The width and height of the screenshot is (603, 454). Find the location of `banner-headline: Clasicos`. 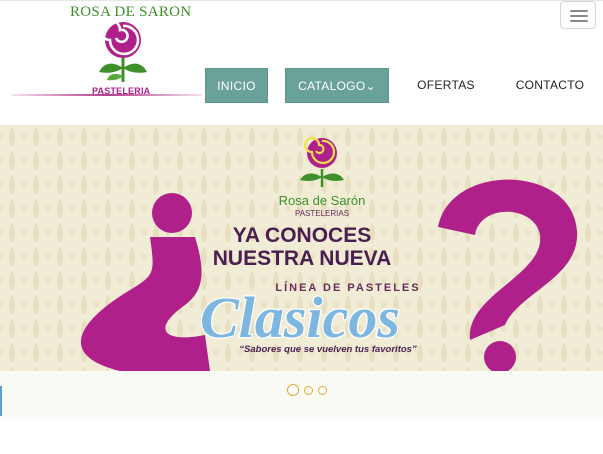

banner-headline: Clasicos is located at coordinates (300, 317).